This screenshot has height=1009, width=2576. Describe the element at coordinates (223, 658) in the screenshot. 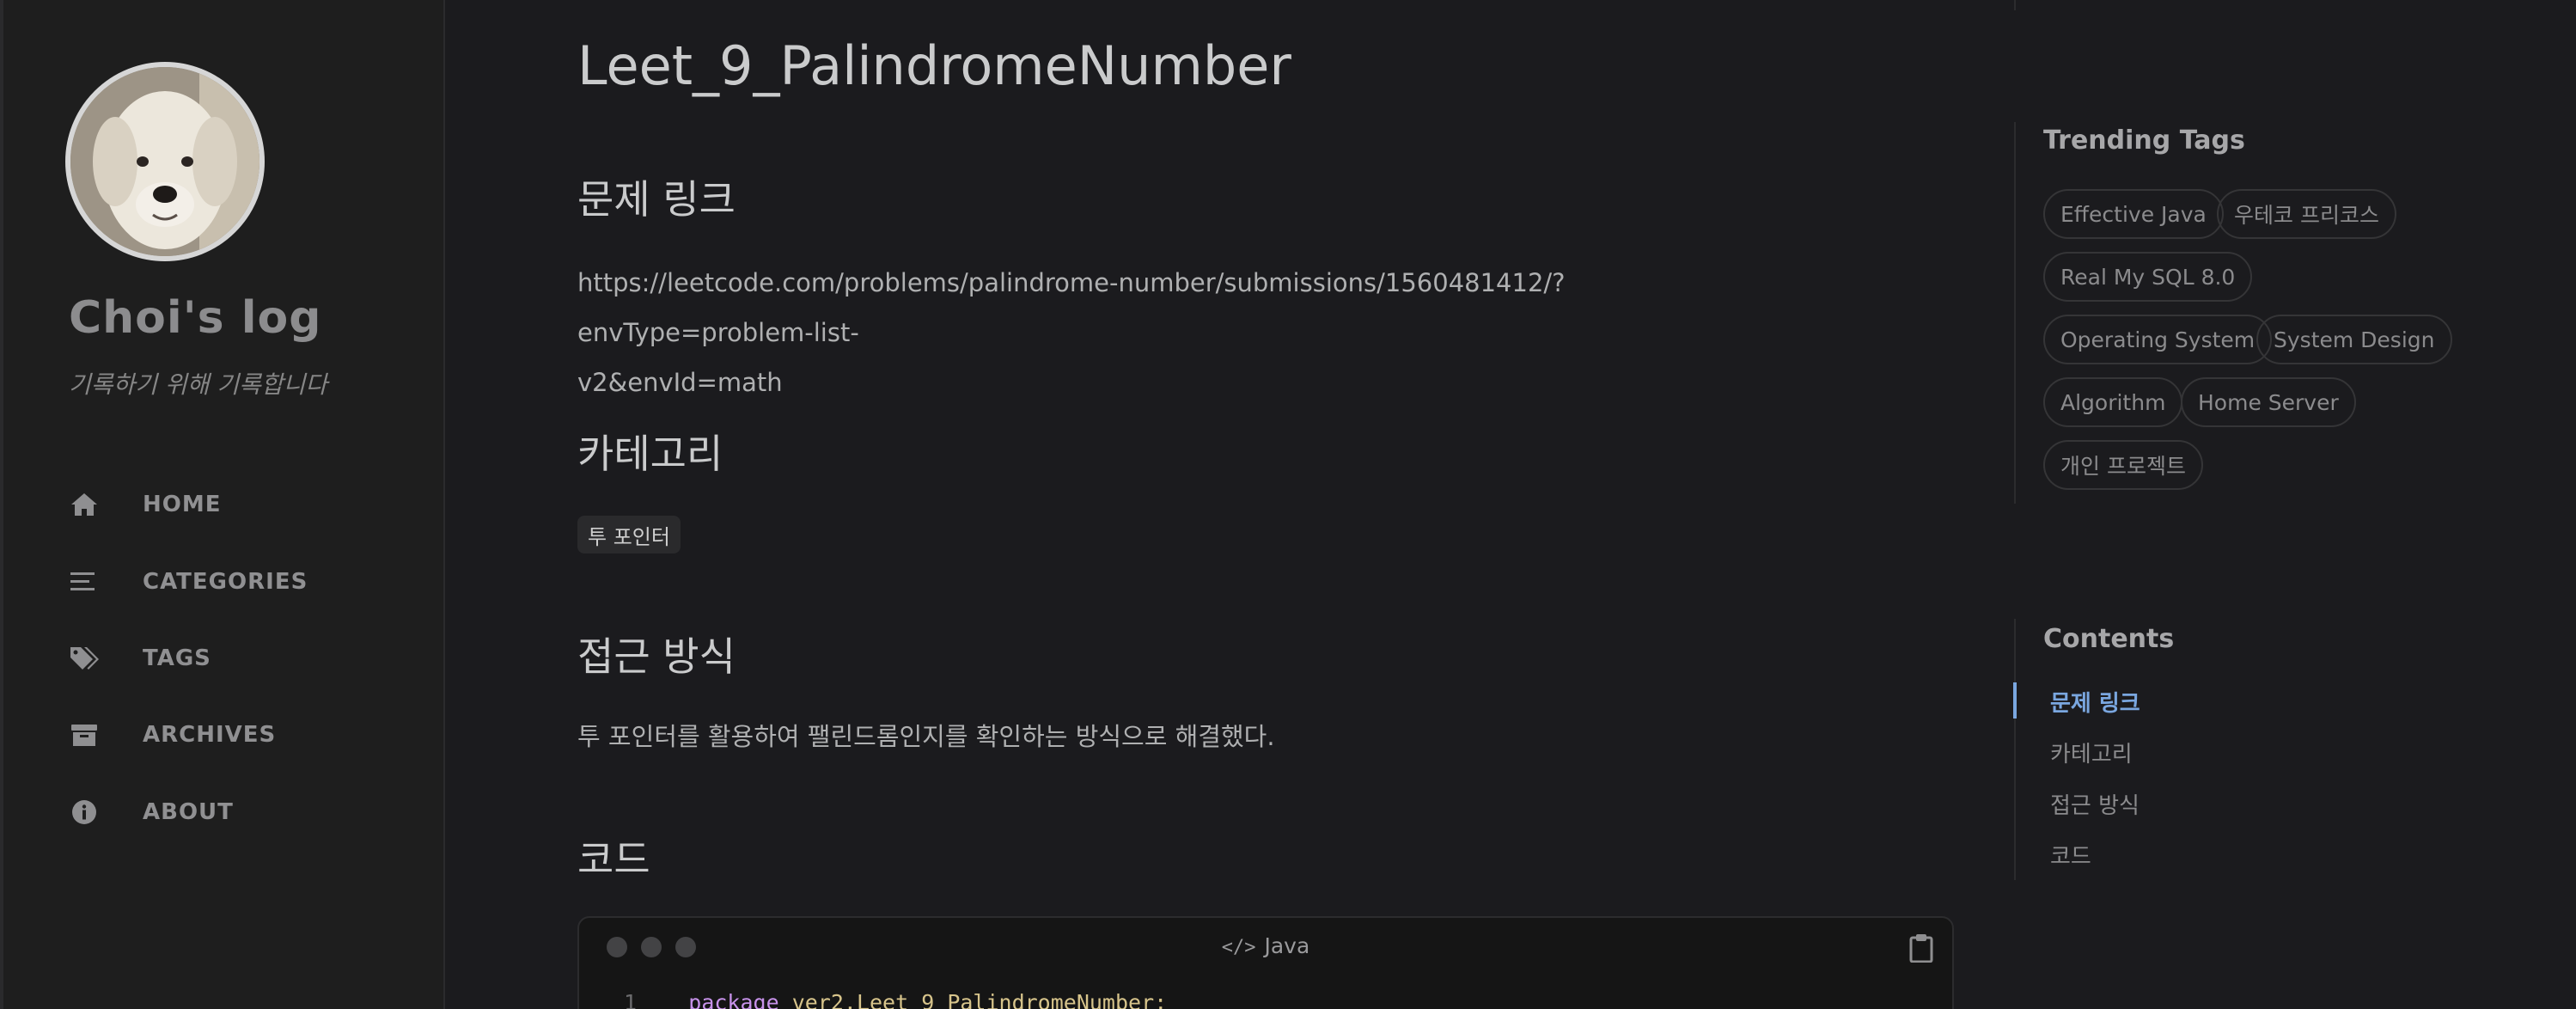

I see `sidebar-item-tags: TAGS` at that location.